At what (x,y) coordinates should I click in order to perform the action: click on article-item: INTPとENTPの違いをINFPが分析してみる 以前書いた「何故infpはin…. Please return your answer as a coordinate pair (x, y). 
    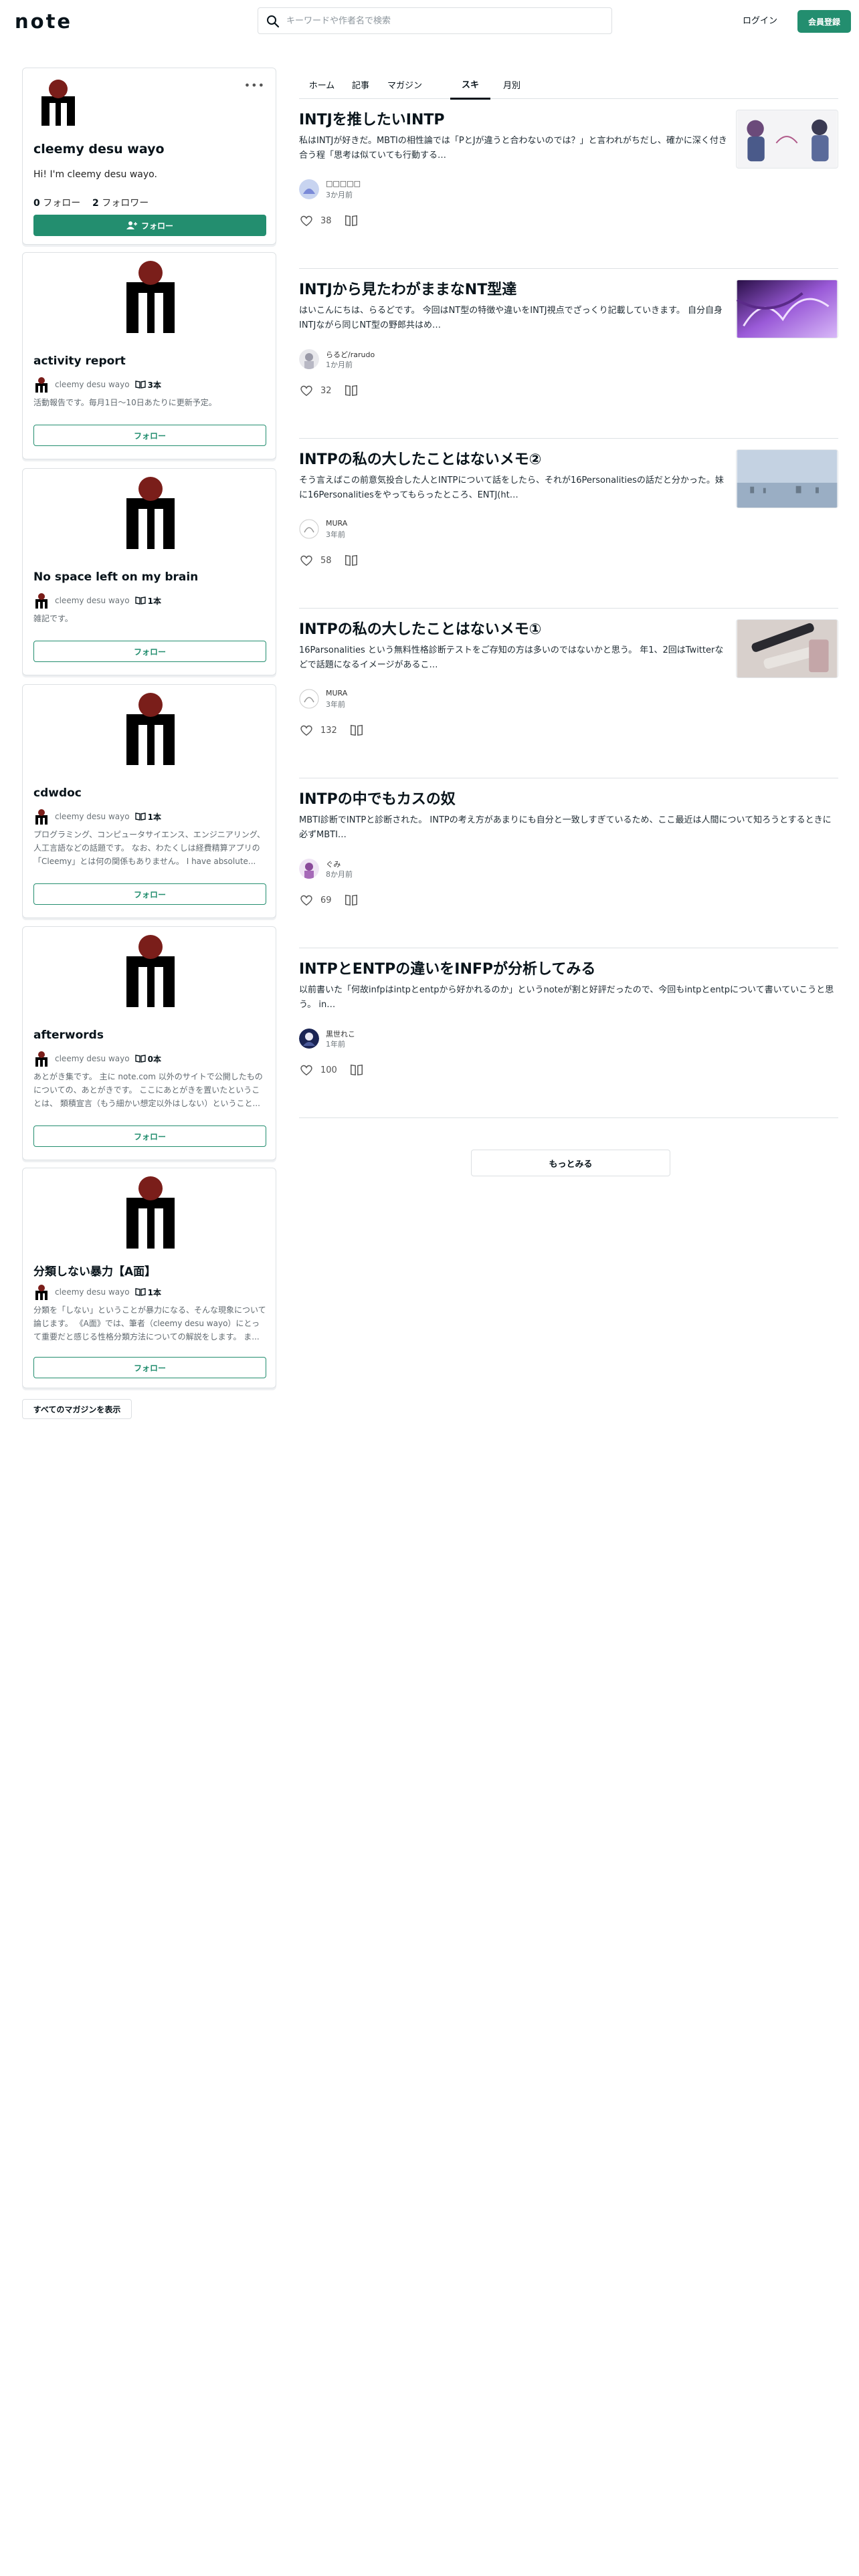
    Looking at the image, I should click on (568, 1033).